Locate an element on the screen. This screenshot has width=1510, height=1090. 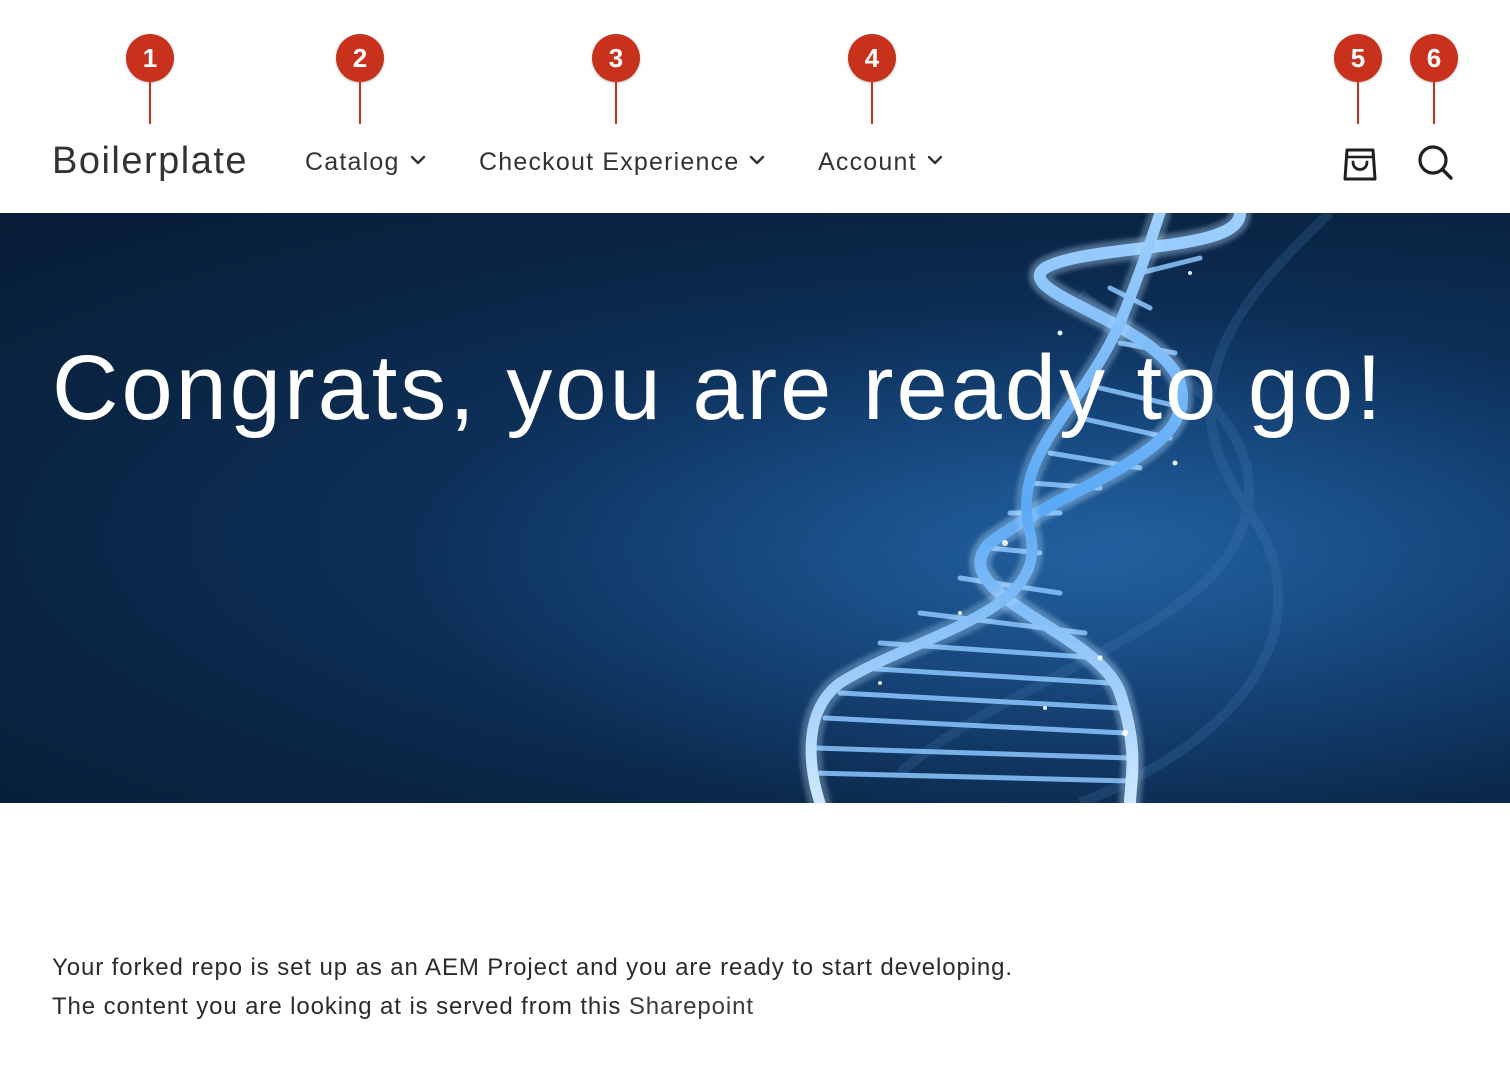
shopping-bag-icon is located at coordinates (1360, 164).